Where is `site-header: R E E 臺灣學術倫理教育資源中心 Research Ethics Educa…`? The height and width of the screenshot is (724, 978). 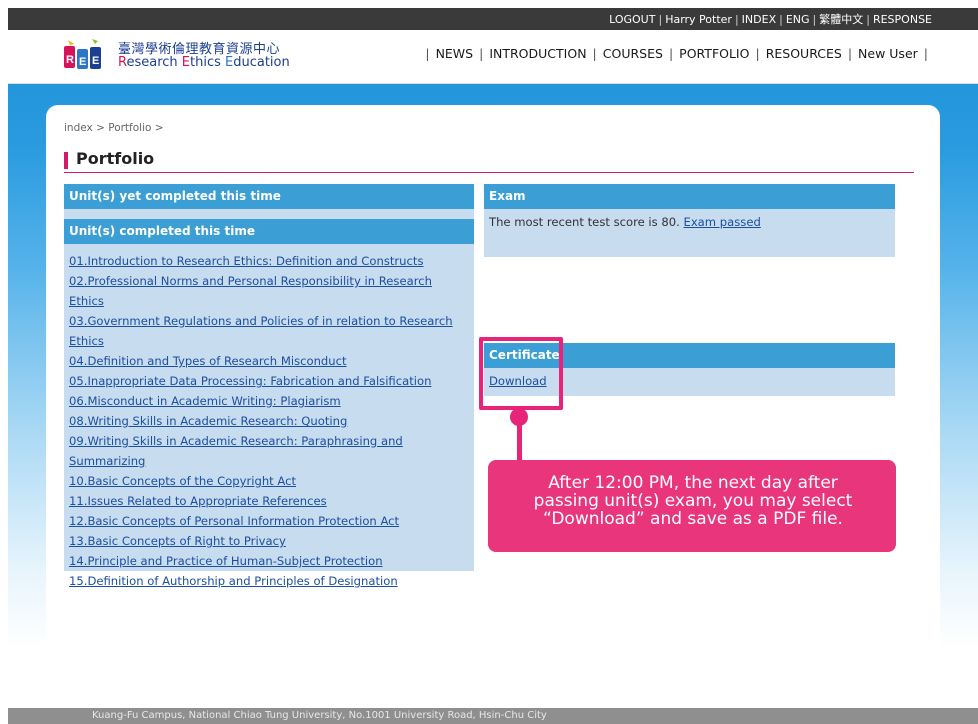 site-header: R E E 臺灣學術倫理教育資源中心 Research Ethics Educa… is located at coordinates (493, 57).